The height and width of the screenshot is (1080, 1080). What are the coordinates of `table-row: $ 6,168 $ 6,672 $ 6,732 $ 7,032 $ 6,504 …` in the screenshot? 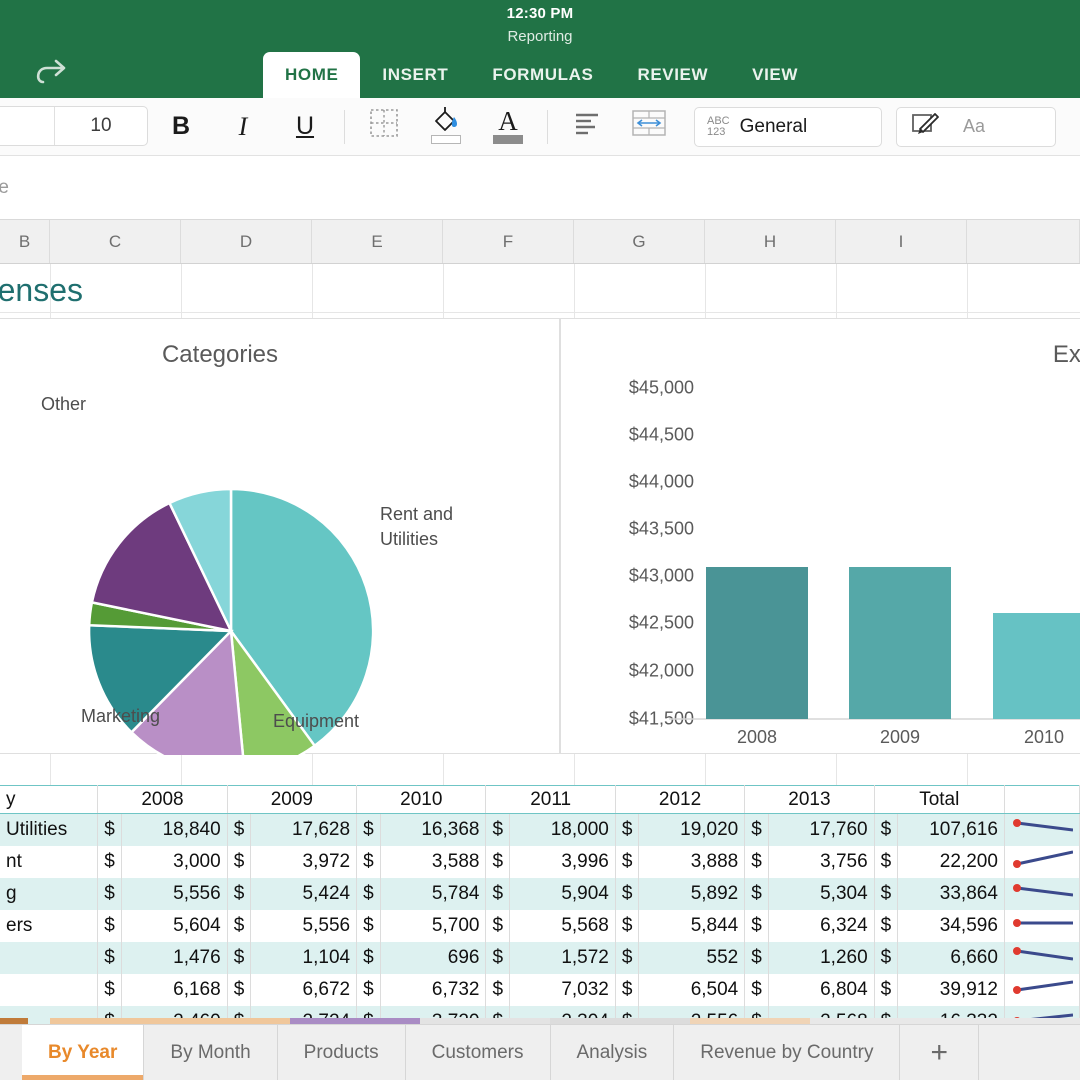 It's located at (540, 990).